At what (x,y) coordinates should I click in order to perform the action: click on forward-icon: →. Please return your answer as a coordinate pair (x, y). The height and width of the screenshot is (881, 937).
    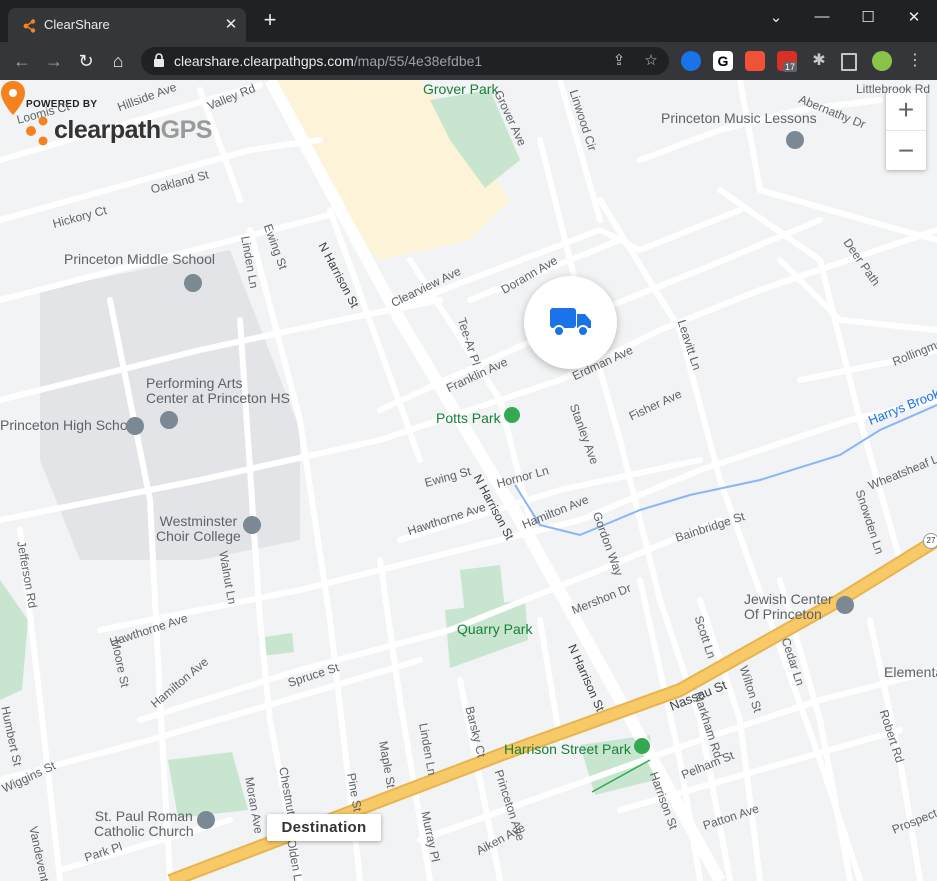
    Looking at the image, I should click on (54, 61).